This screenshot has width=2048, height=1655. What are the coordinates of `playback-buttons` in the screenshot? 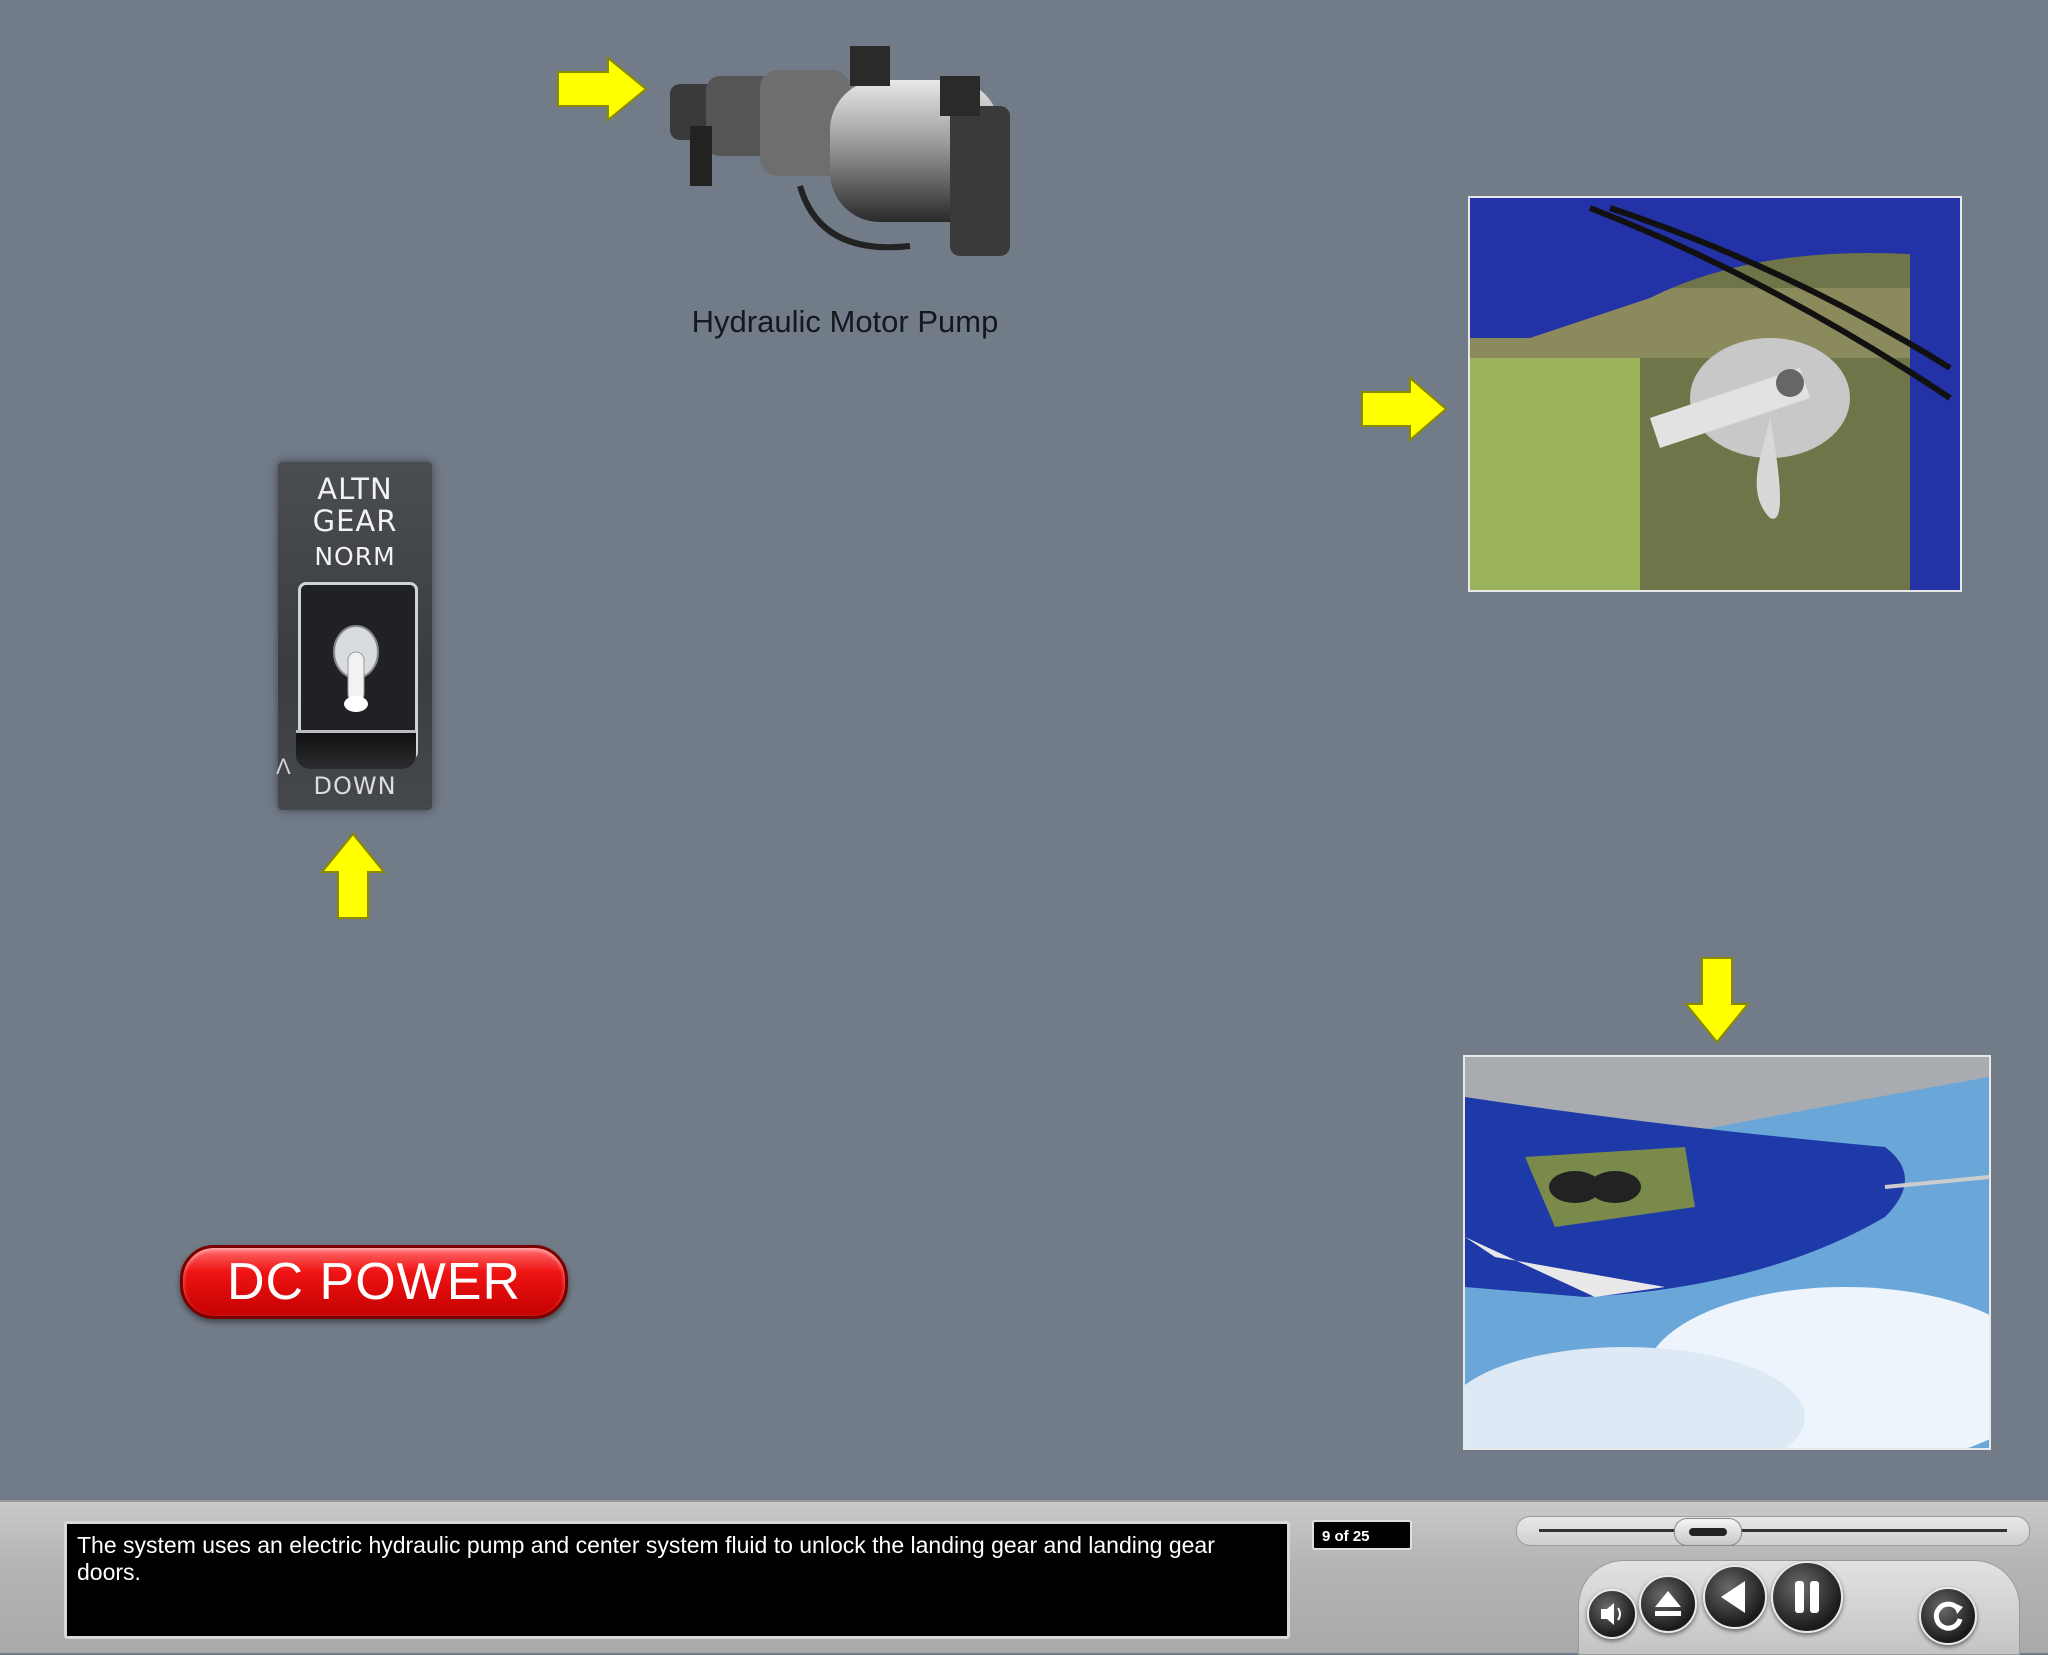 It's located at (1799, 1607).